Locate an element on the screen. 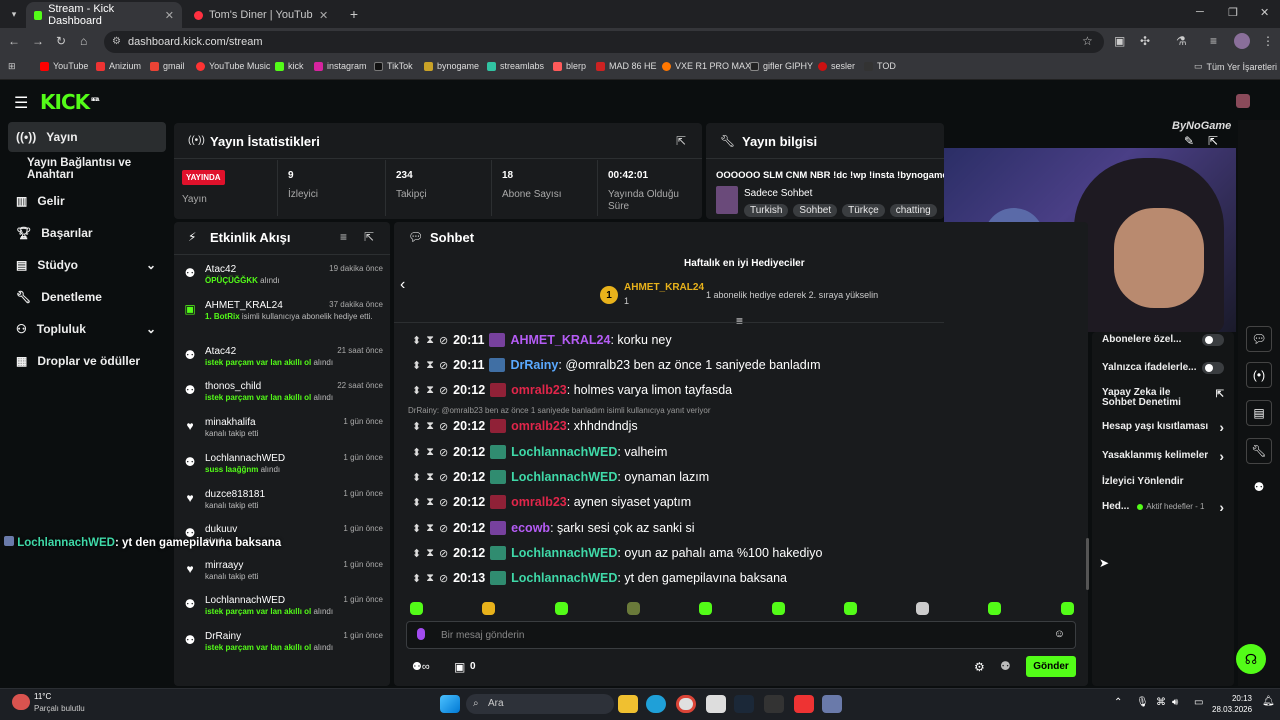  chat-message: ⬍ ⧗ ⊘ 20:12 omralb23: xhhdndndjs is located at coordinates (525, 426).